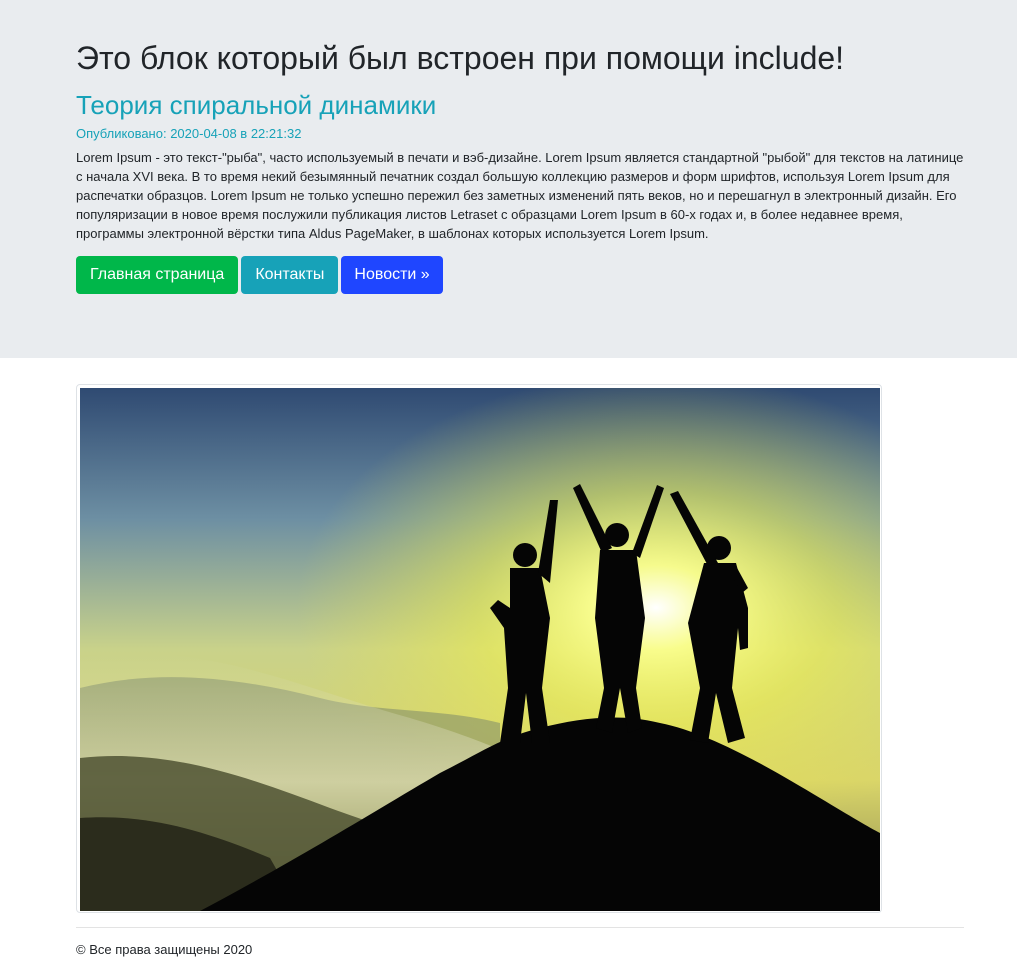 The width and height of the screenshot is (1017, 959). What do you see at coordinates (290, 275) in the screenshot?
I see `contacts-button: Контакты` at bounding box center [290, 275].